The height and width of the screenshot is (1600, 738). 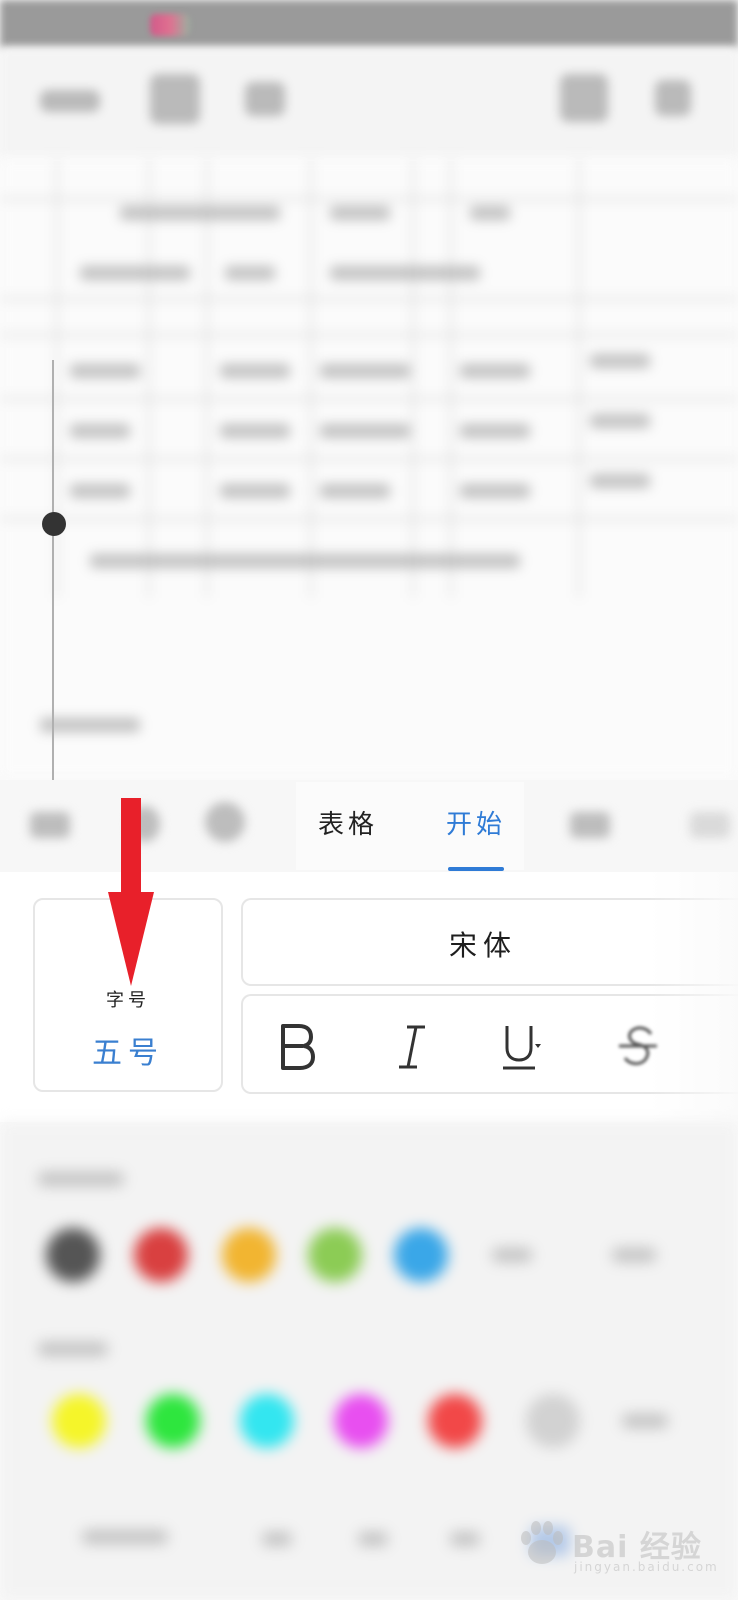 I want to click on baidu-watermark: Bai 经验 jingyan.baidu.com, so click(x=619, y=1549).